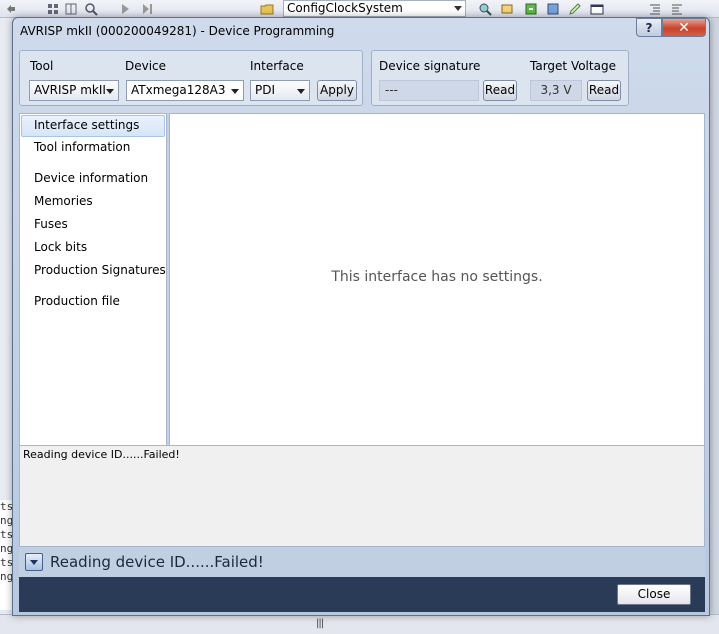 The height and width of the screenshot is (634, 719). I want to click on signature-read-button: Read, so click(500, 90).